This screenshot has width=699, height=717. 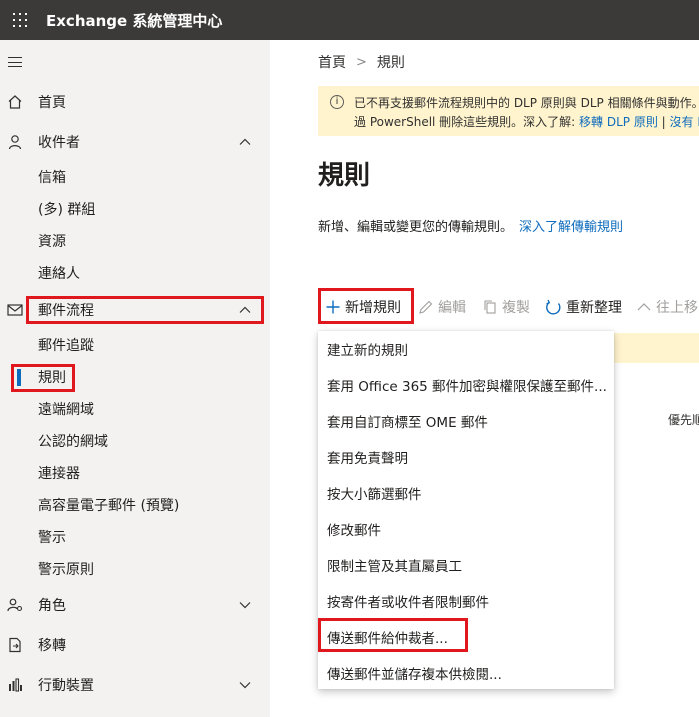 I want to click on app-launcher-button, so click(x=20, y=20).